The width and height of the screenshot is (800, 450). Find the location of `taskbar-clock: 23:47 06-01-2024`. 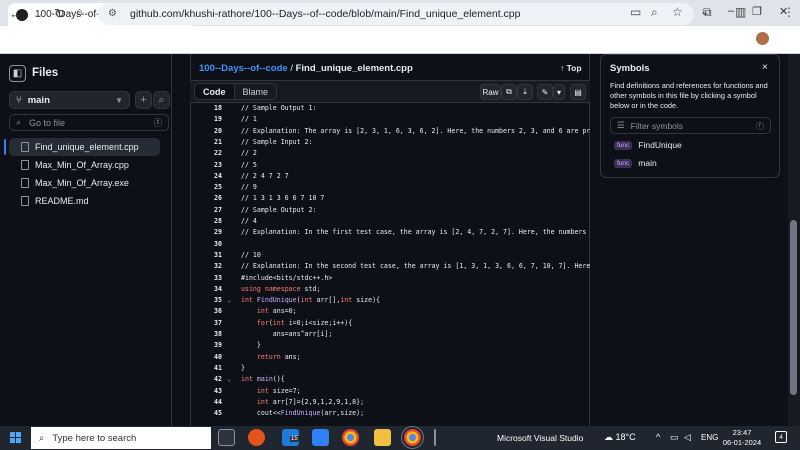

taskbar-clock: 23:47 06-01-2024 is located at coordinates (742, 438).